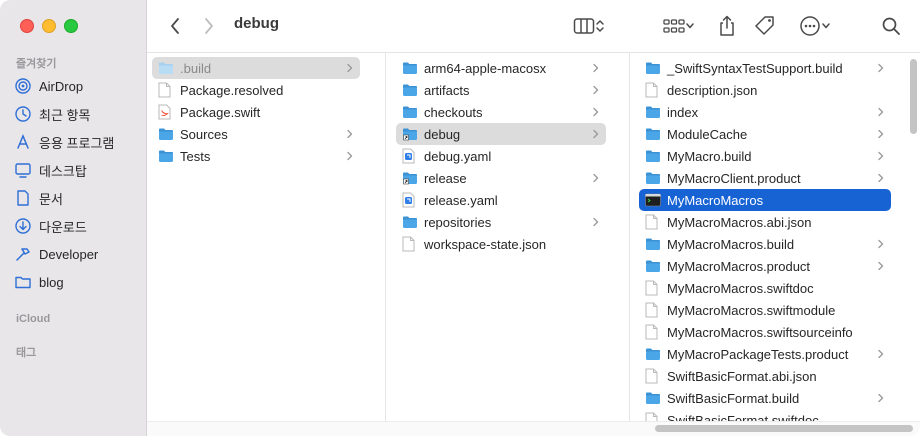 This screenshot has height=436, width=920. I want to click on forward-button, so click(209, 26).